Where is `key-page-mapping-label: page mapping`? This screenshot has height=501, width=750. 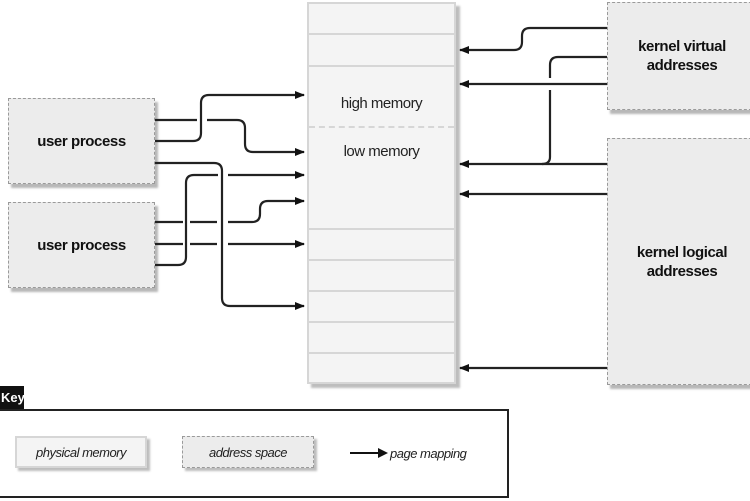
key-page-mapping-label: page mapping is located at coordinates (428, 453).